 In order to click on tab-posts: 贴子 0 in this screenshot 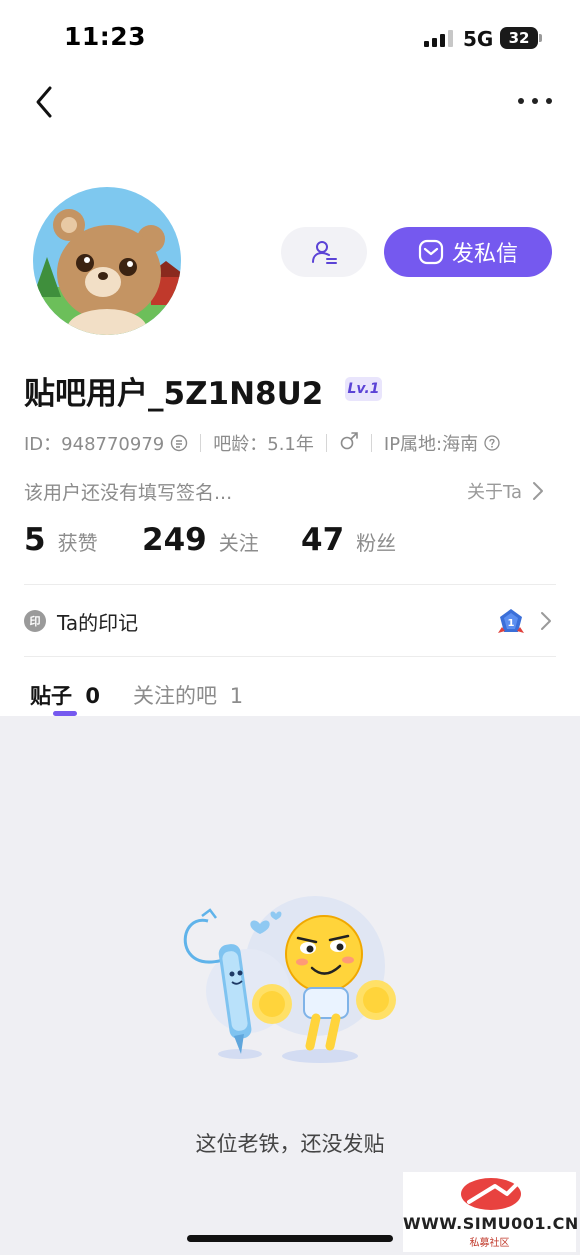, I will do `click(65, 695)`.